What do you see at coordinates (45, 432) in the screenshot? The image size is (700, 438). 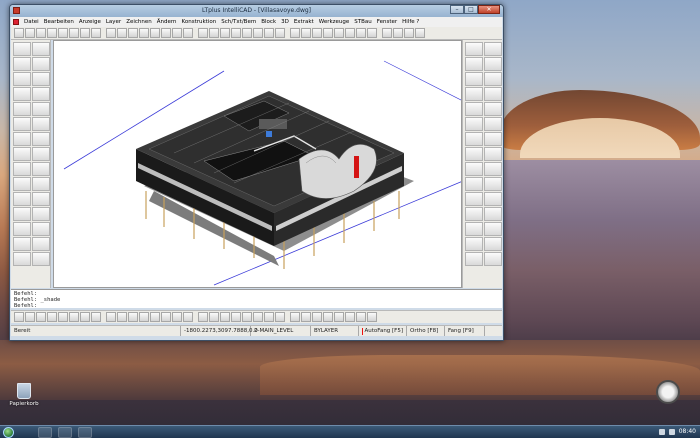 I see `explorer-task-button` at bounding box center [45, 432].